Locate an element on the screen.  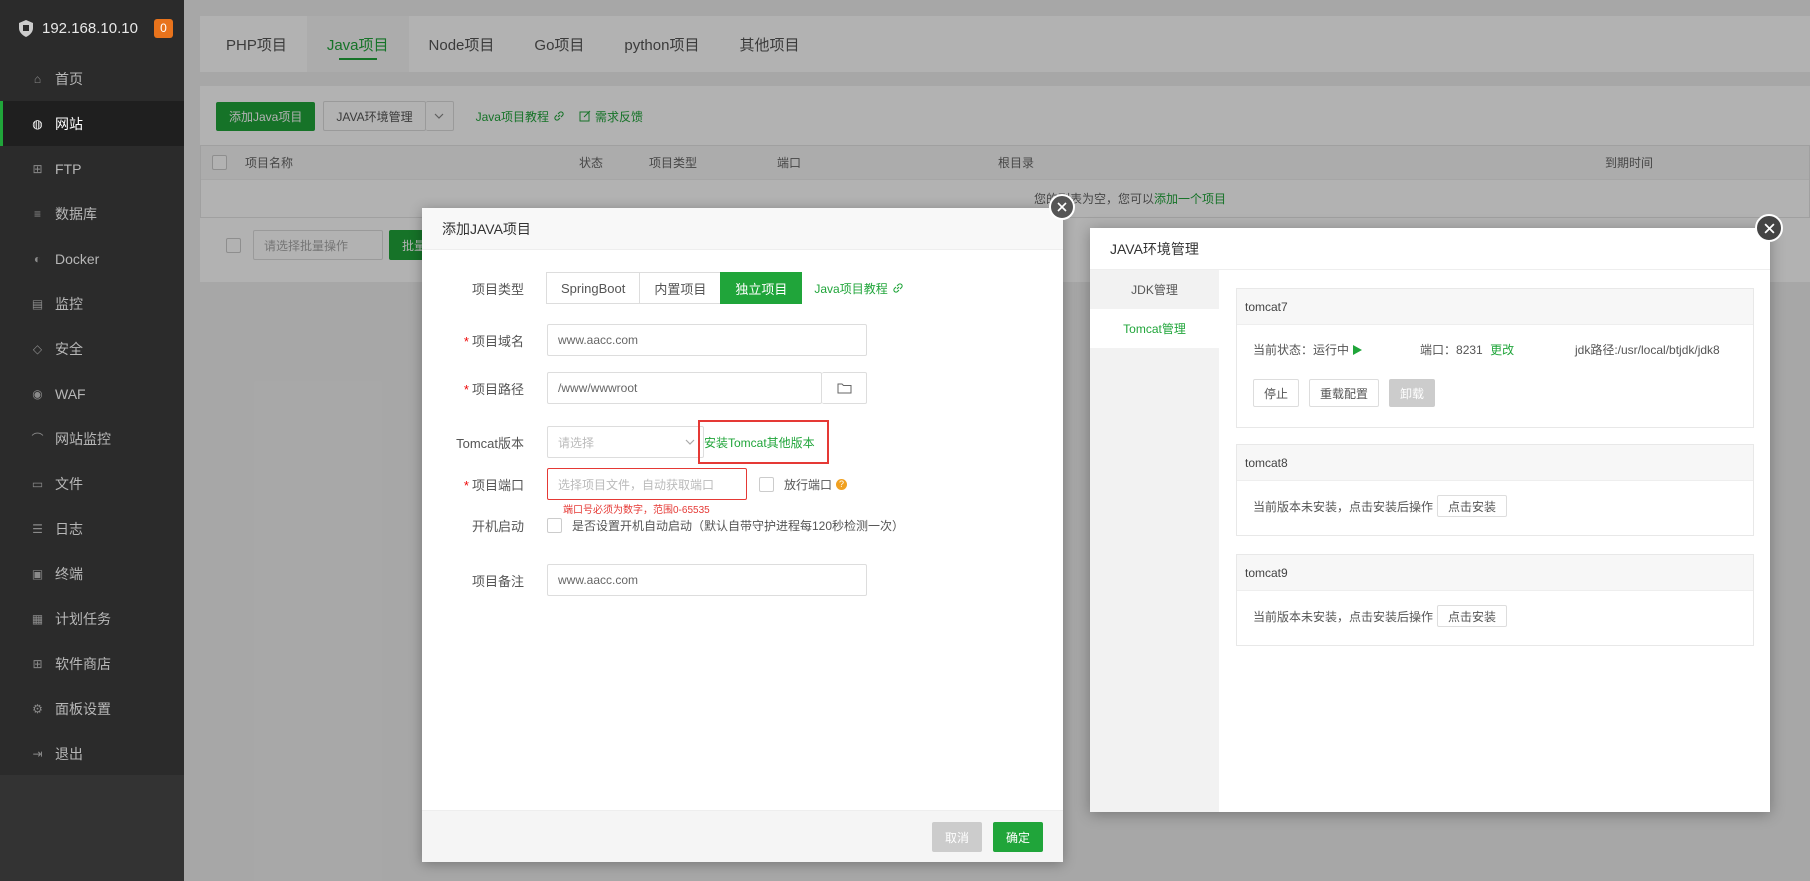
docker-icon: ◐ is located at coordinates (37, 258).